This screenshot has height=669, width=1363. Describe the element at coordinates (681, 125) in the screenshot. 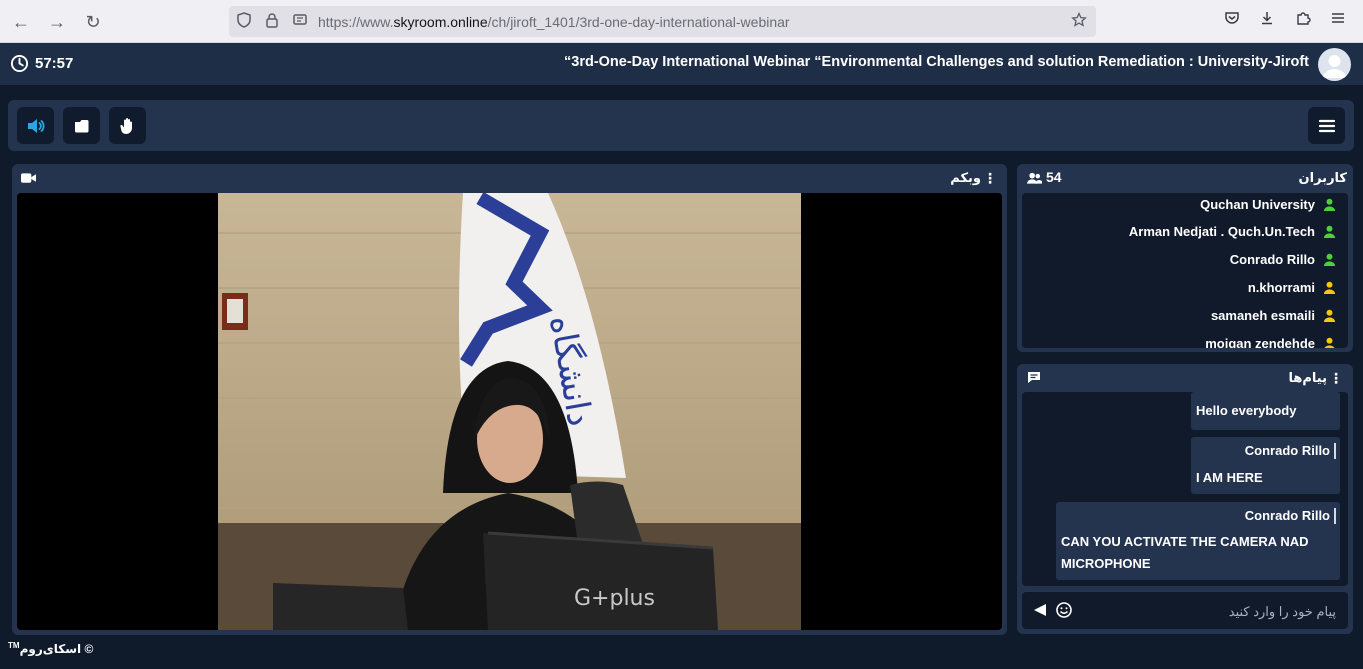

I see `room-toolbar` at that location.